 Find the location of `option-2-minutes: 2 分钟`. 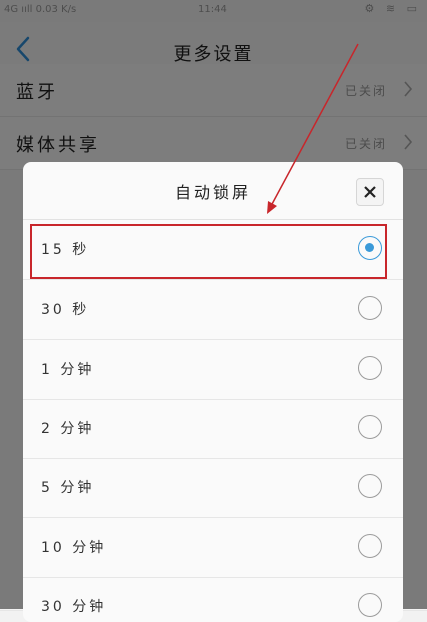

option-2-minutes: 2 分钟 is located at coordinates (213, 429).